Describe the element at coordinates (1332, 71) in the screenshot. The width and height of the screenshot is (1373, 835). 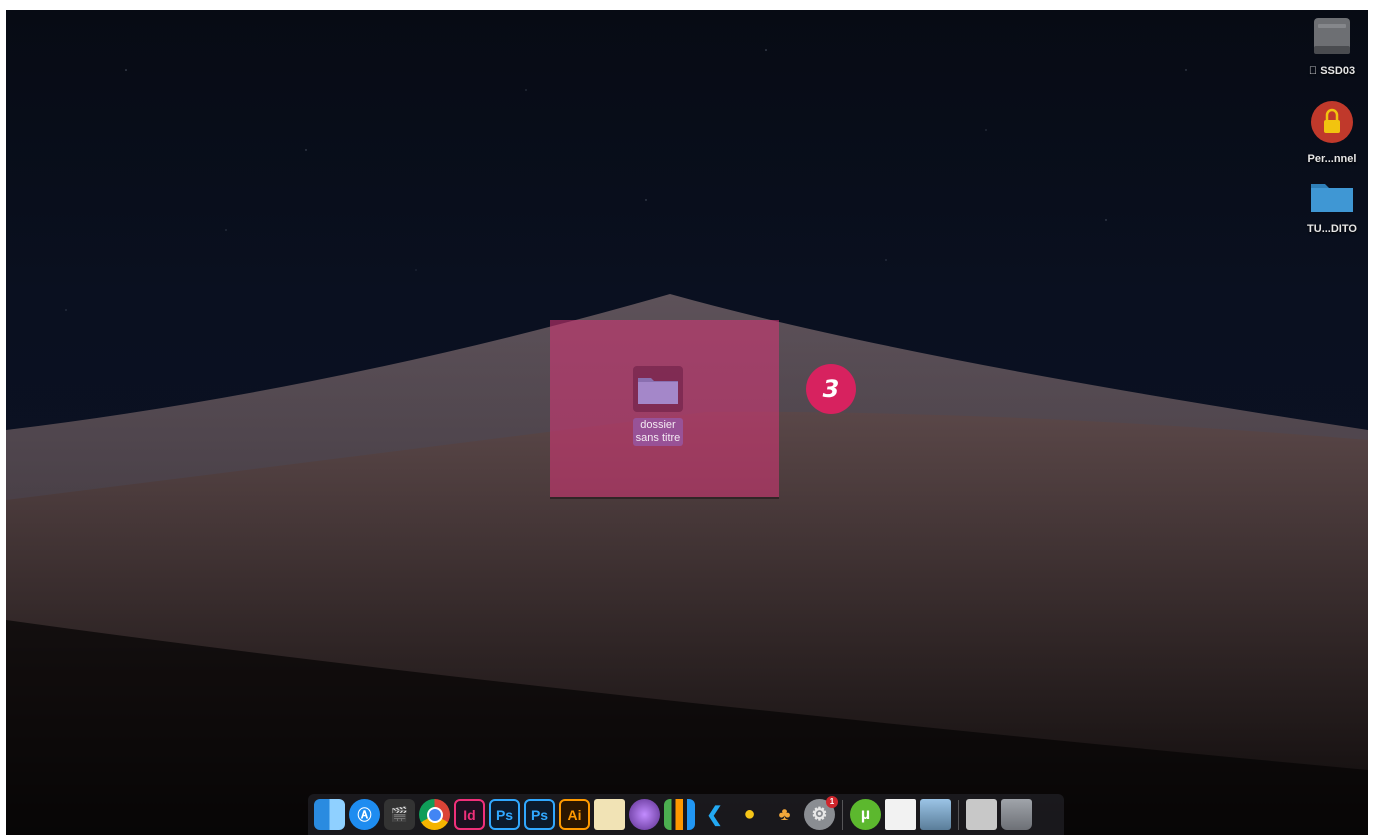
I see `ssd-drive-label:  SSD03` at that location.